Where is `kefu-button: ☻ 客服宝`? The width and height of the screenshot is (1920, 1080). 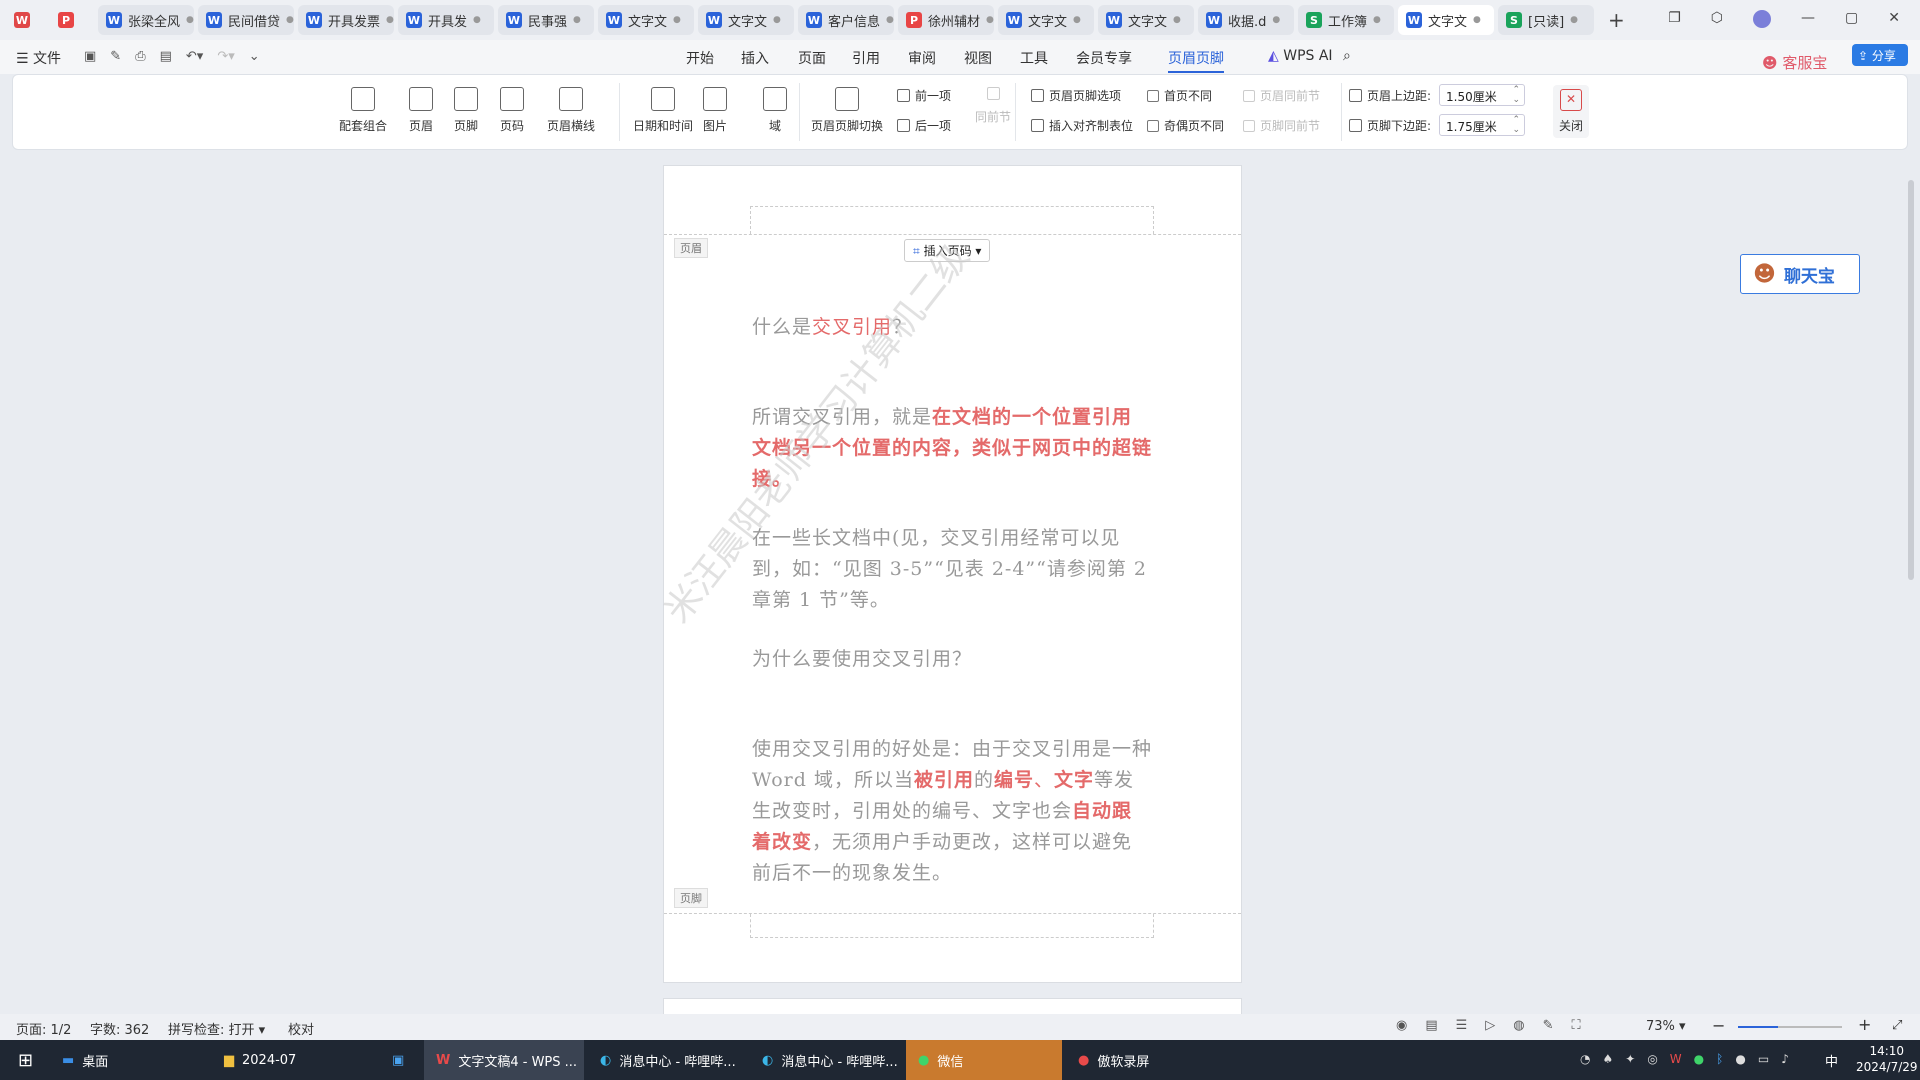 kefu-button: ☻ 客服宝 is located at coordinates (1794, 62).